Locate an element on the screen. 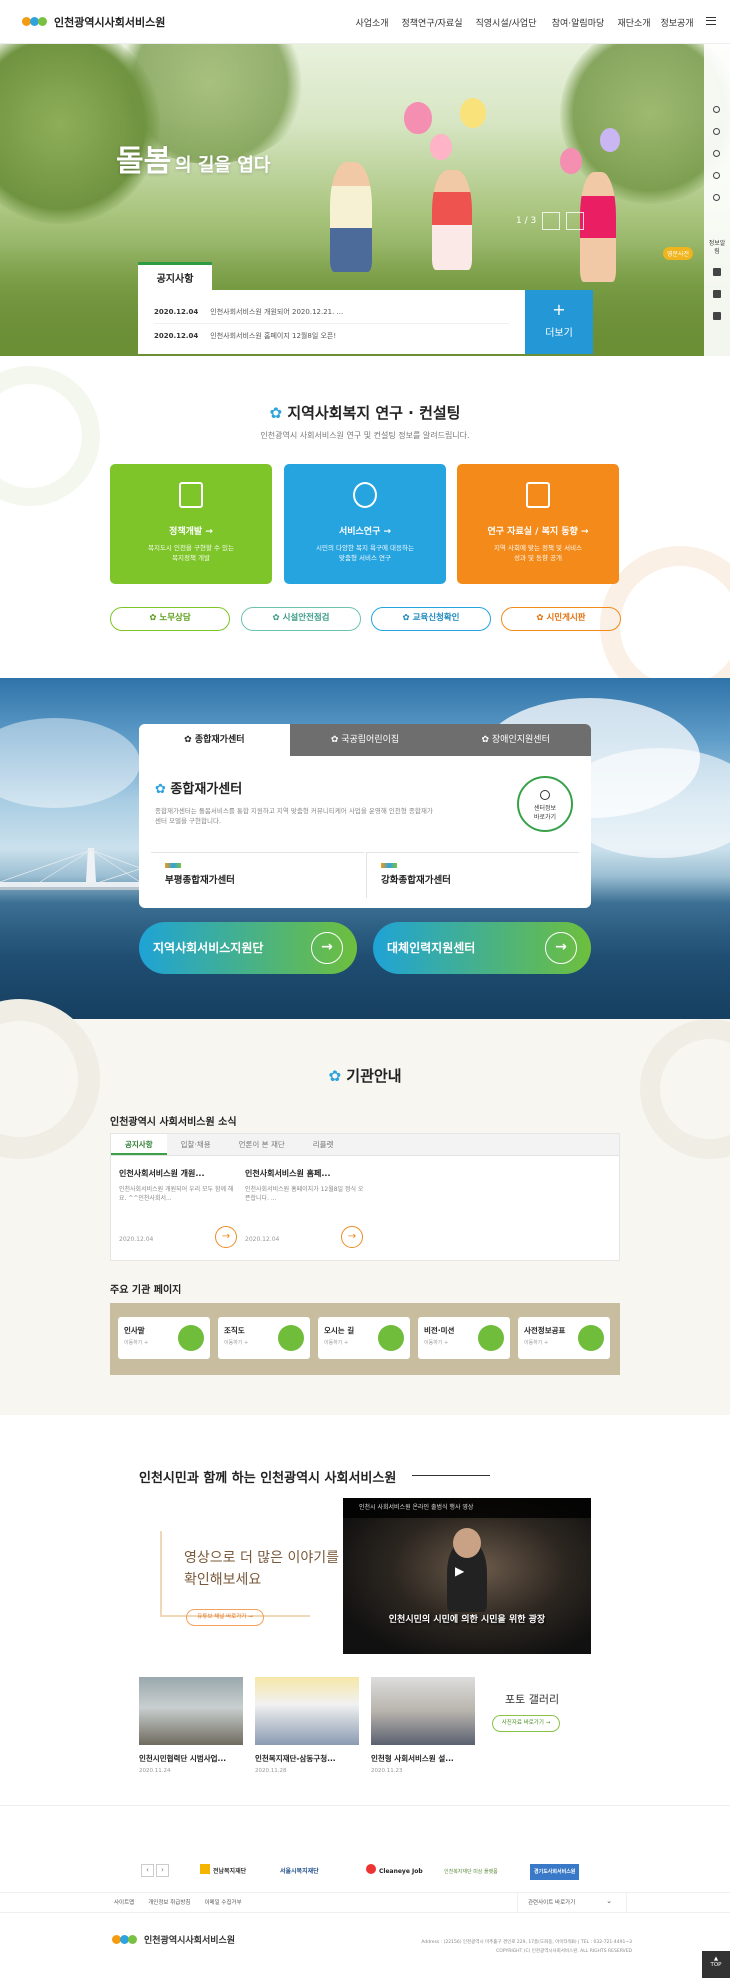 This screenshot has width=730, height=1978. center-tabs: ✿ 종합재가센터 ✿ 국공립어린이집 ✿ 장애인지원센터 is located at coordinates (365, 740).